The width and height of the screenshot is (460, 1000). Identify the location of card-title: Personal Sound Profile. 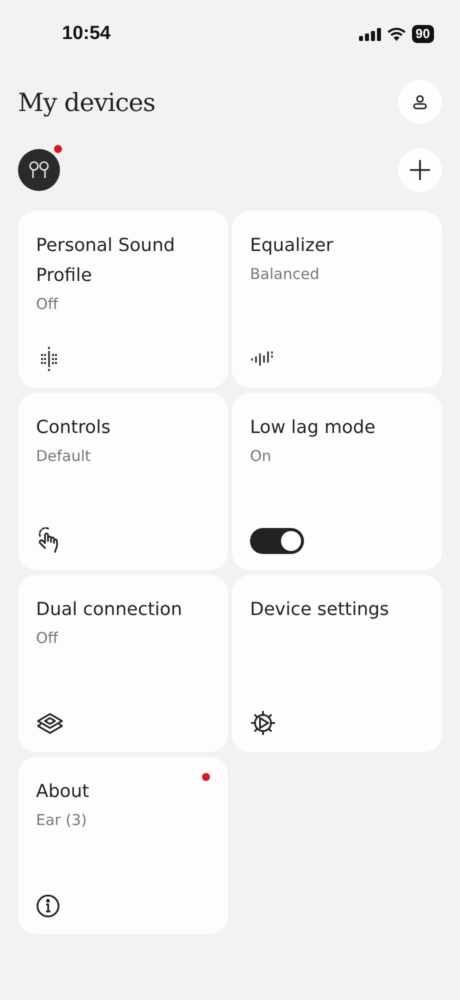
(106, 261).